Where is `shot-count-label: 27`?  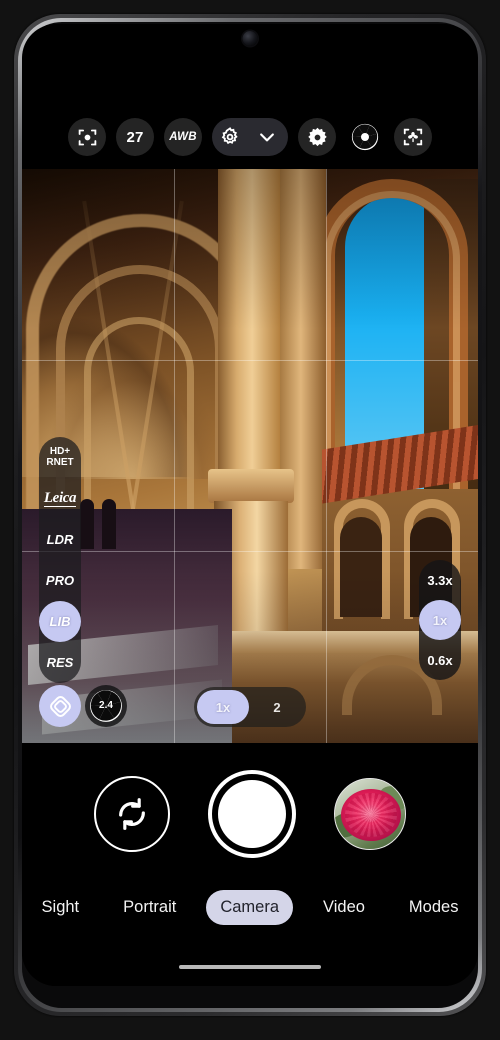 shot-count-label: 27 is located at coordinates (135, 137).